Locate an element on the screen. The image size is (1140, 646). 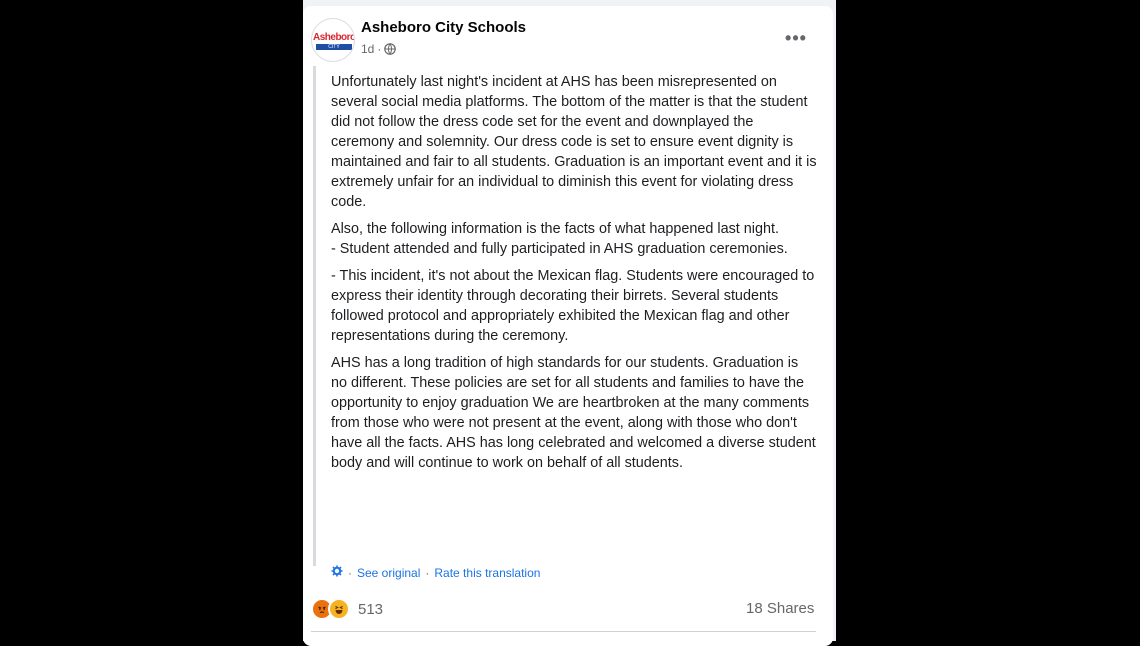
haha-reaction-icon is located at coordinates (339, 609).